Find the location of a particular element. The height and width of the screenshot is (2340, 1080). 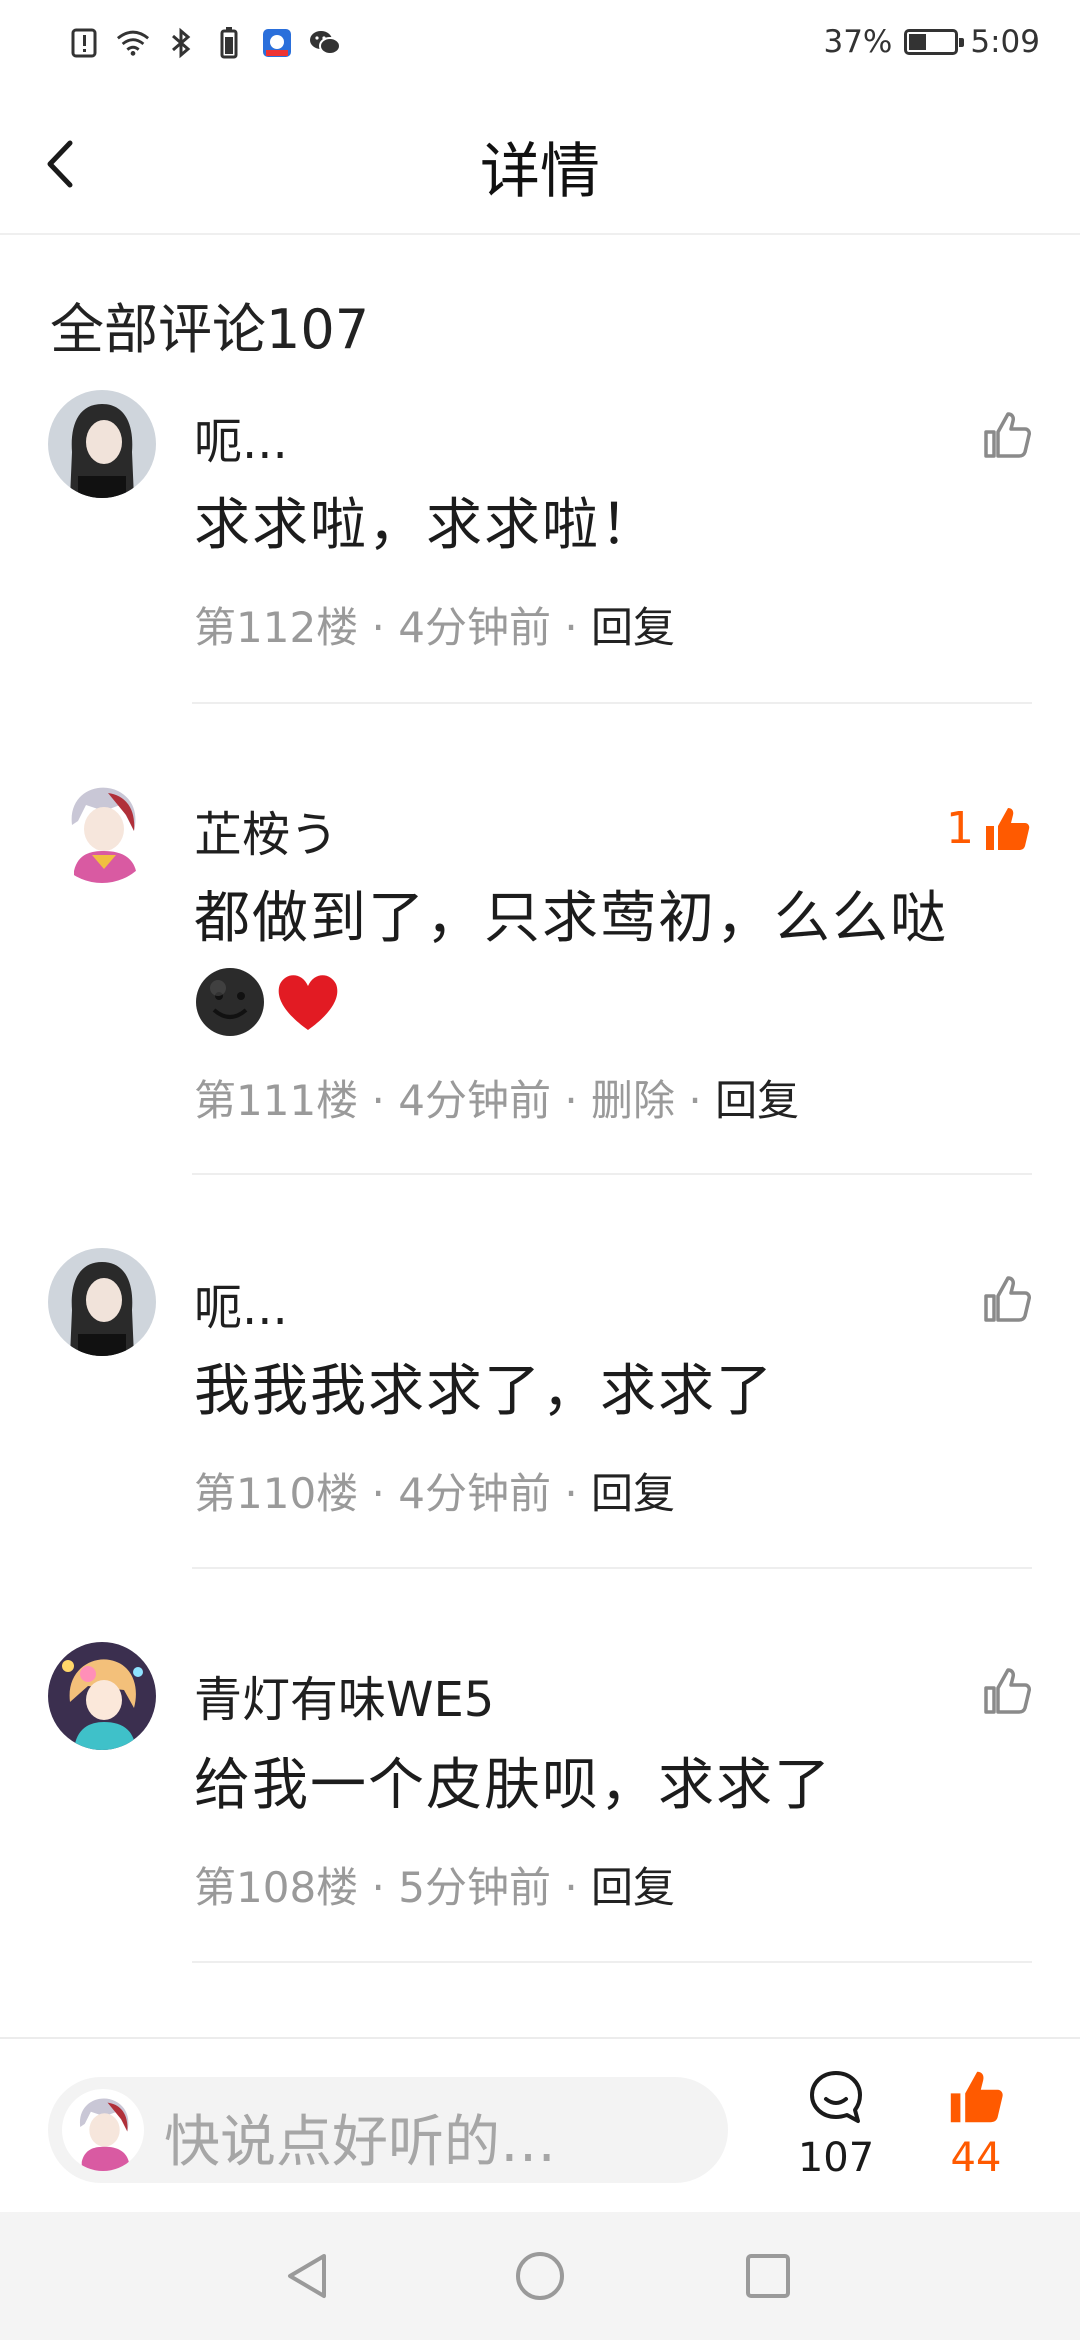

comment-text: 求求啦，求求啦！ is located at coordinates (426, 525).